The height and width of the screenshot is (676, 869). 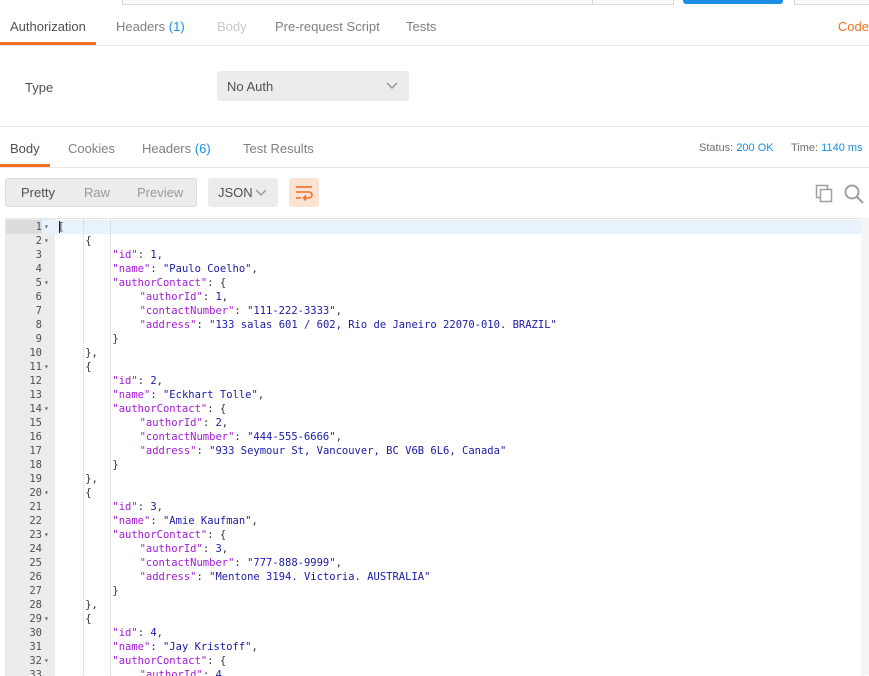 I want to click on line-number: 8, so click(x=38, y=325).